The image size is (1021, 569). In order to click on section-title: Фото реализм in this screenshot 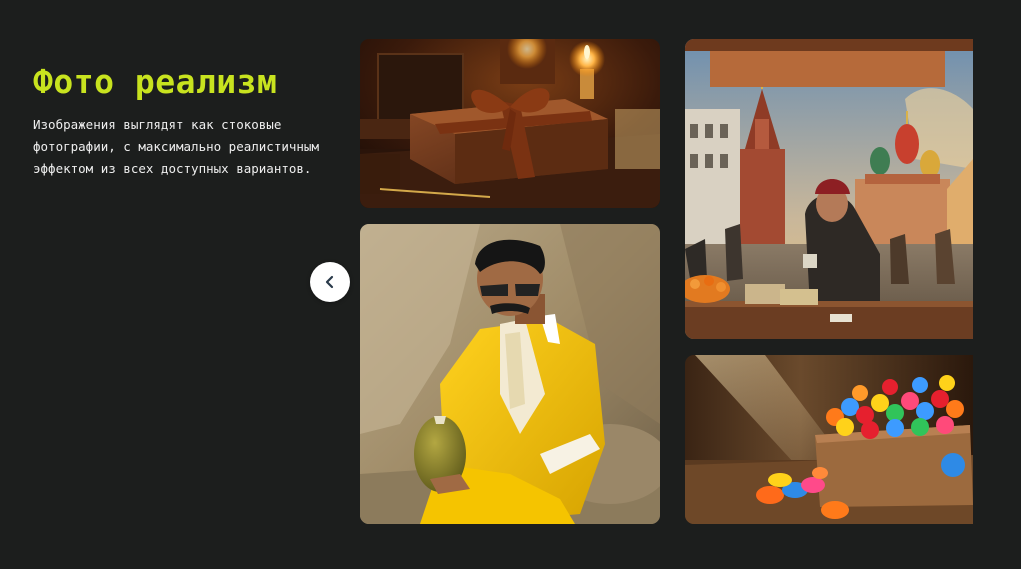, I will do `click(155, 81)`.